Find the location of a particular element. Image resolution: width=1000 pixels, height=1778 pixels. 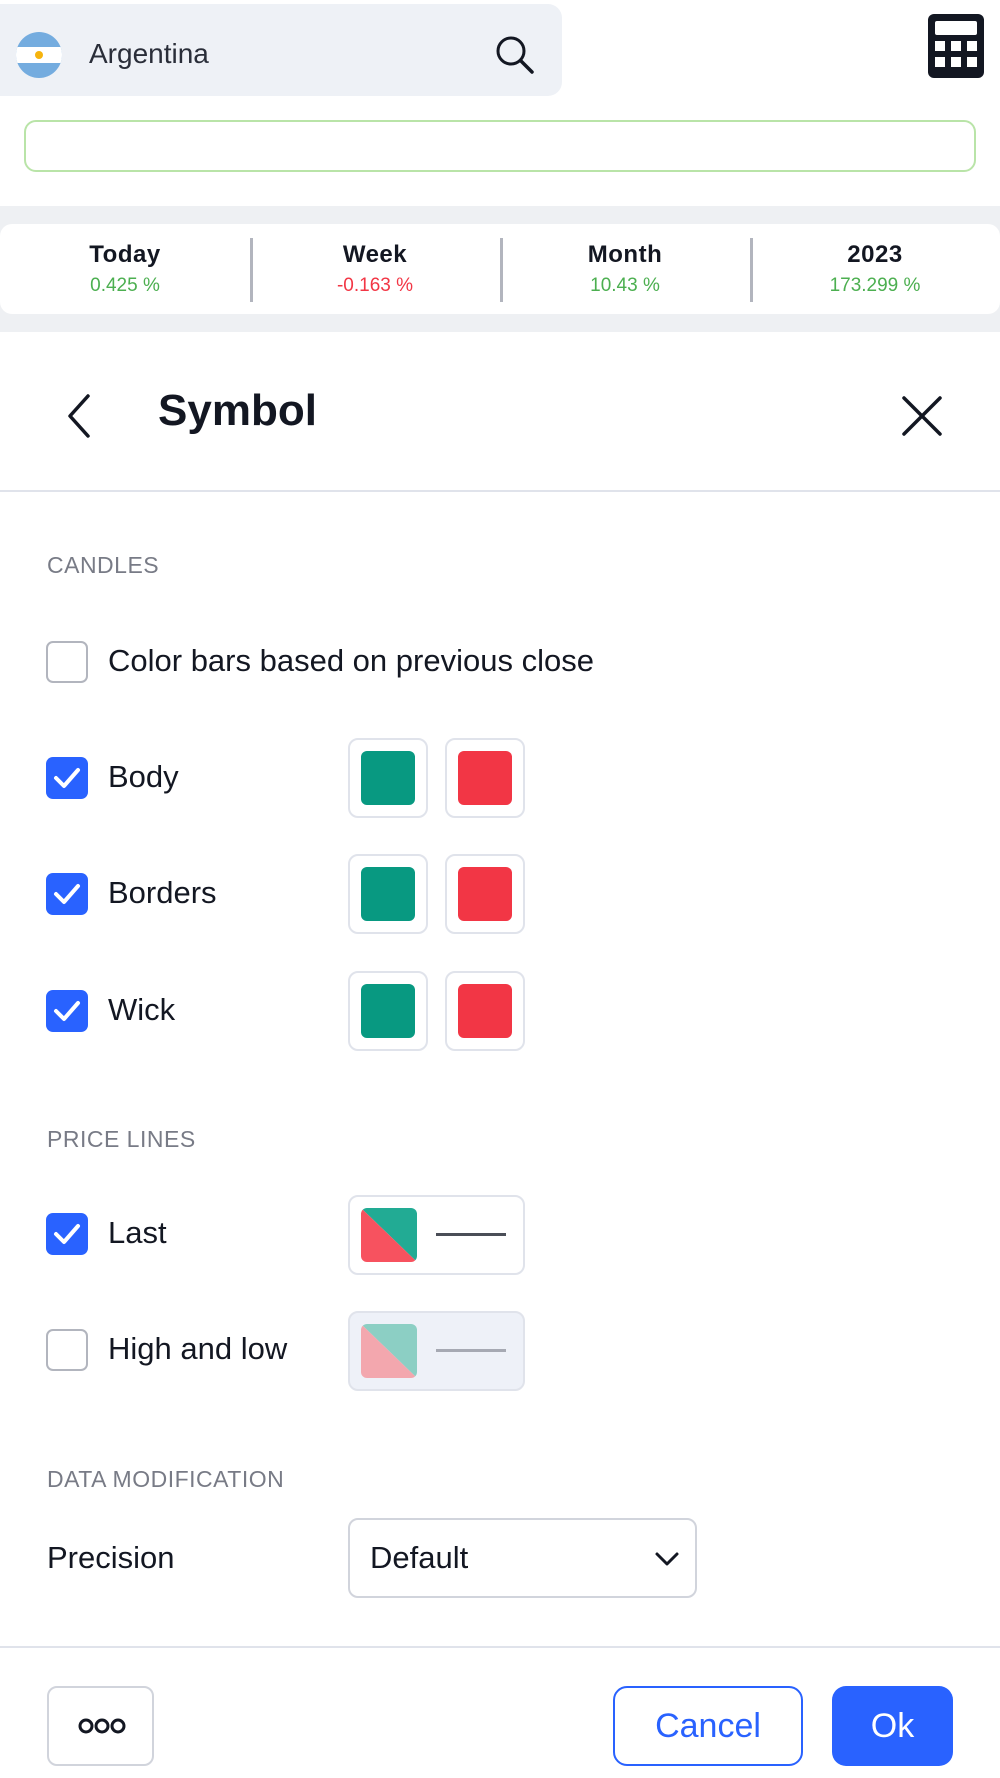

precision-select: Default is located at coordinates (522, 1558).